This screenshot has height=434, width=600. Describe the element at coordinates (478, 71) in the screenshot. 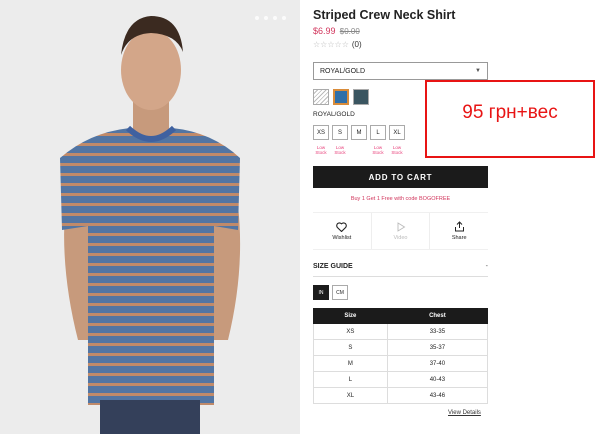

I see `chevron-down-icon: ▼` at that location.